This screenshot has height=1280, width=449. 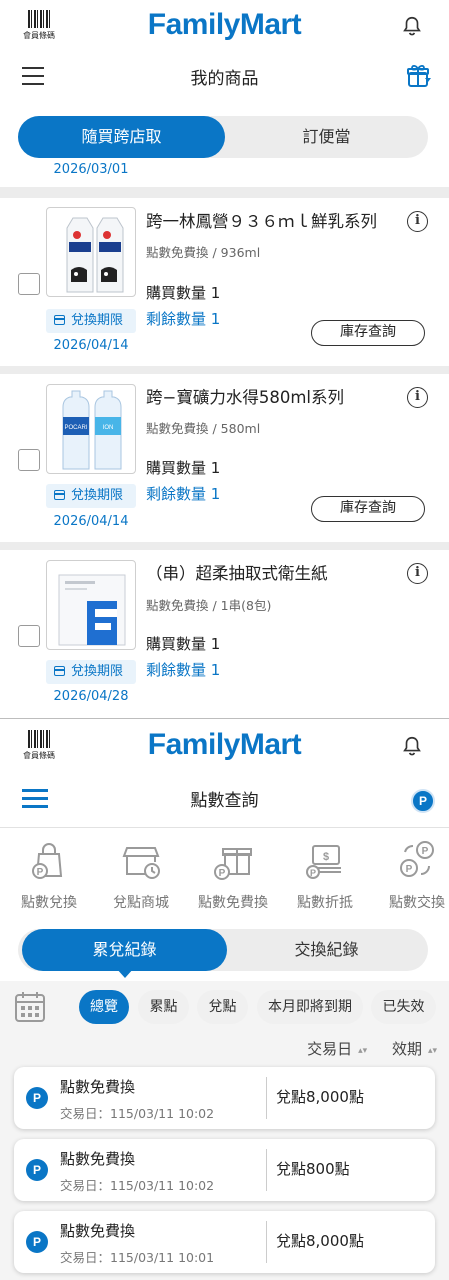 What do you see at coordinates (47, 861) in the screenshot?
I see `shopping-bag-icon: P` at bounding box center [47, 861].